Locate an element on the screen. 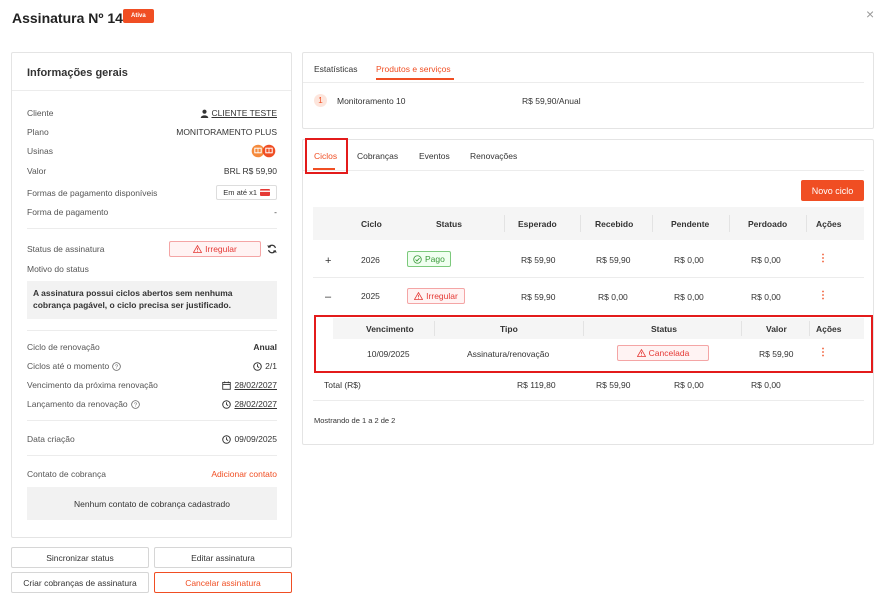  row-contato: Contato de cobrança Adicionar contato is located at coordinates (152, 474).